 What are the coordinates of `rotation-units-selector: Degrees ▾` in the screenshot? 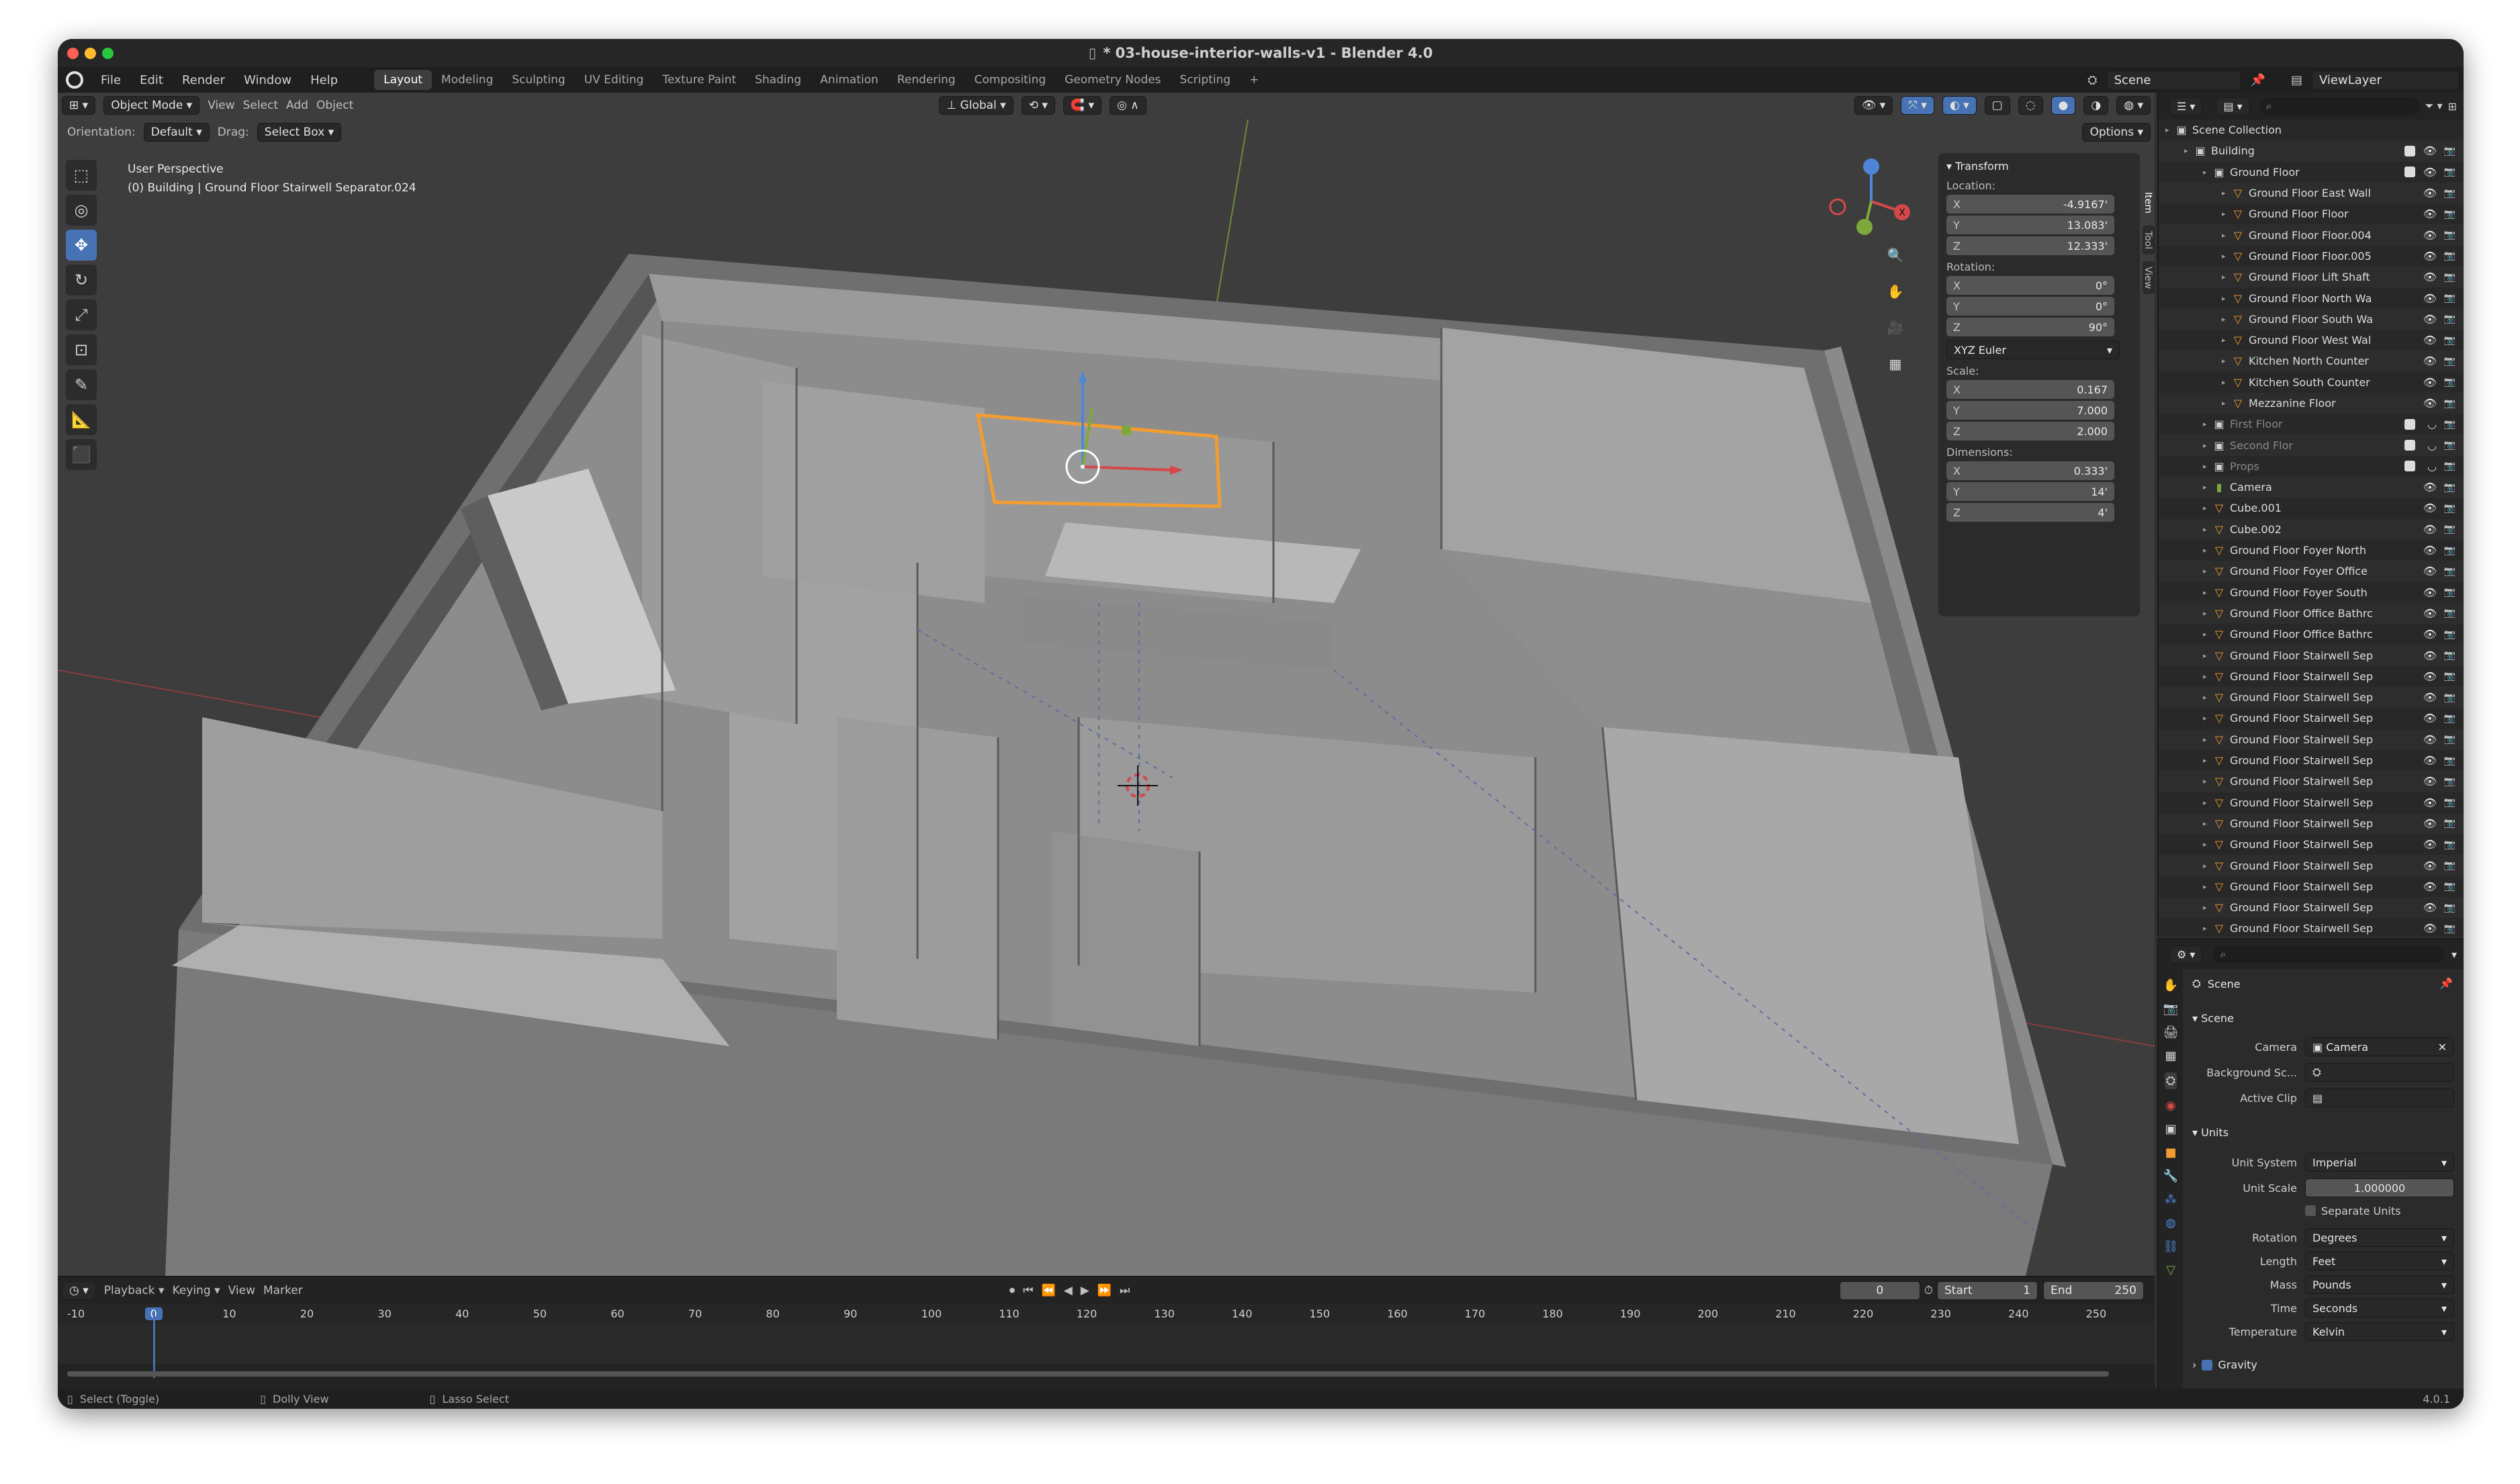 It's located at (2379, 1237).